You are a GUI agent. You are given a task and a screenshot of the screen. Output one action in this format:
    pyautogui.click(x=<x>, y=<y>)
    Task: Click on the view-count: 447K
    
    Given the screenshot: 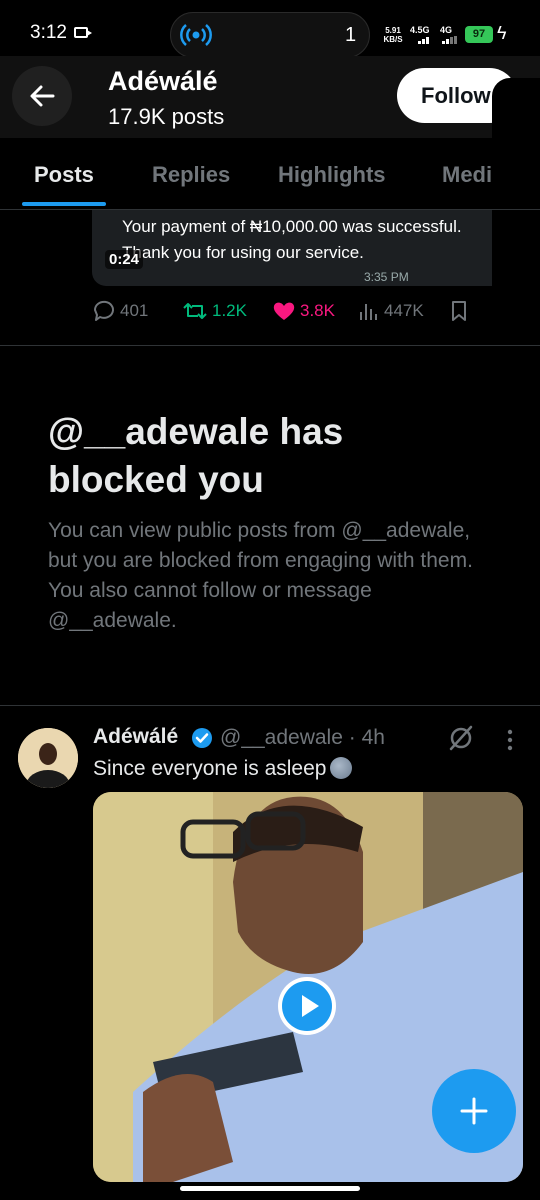 What is the action you would take?
    pyautogui.click(x=404, y=310)
    